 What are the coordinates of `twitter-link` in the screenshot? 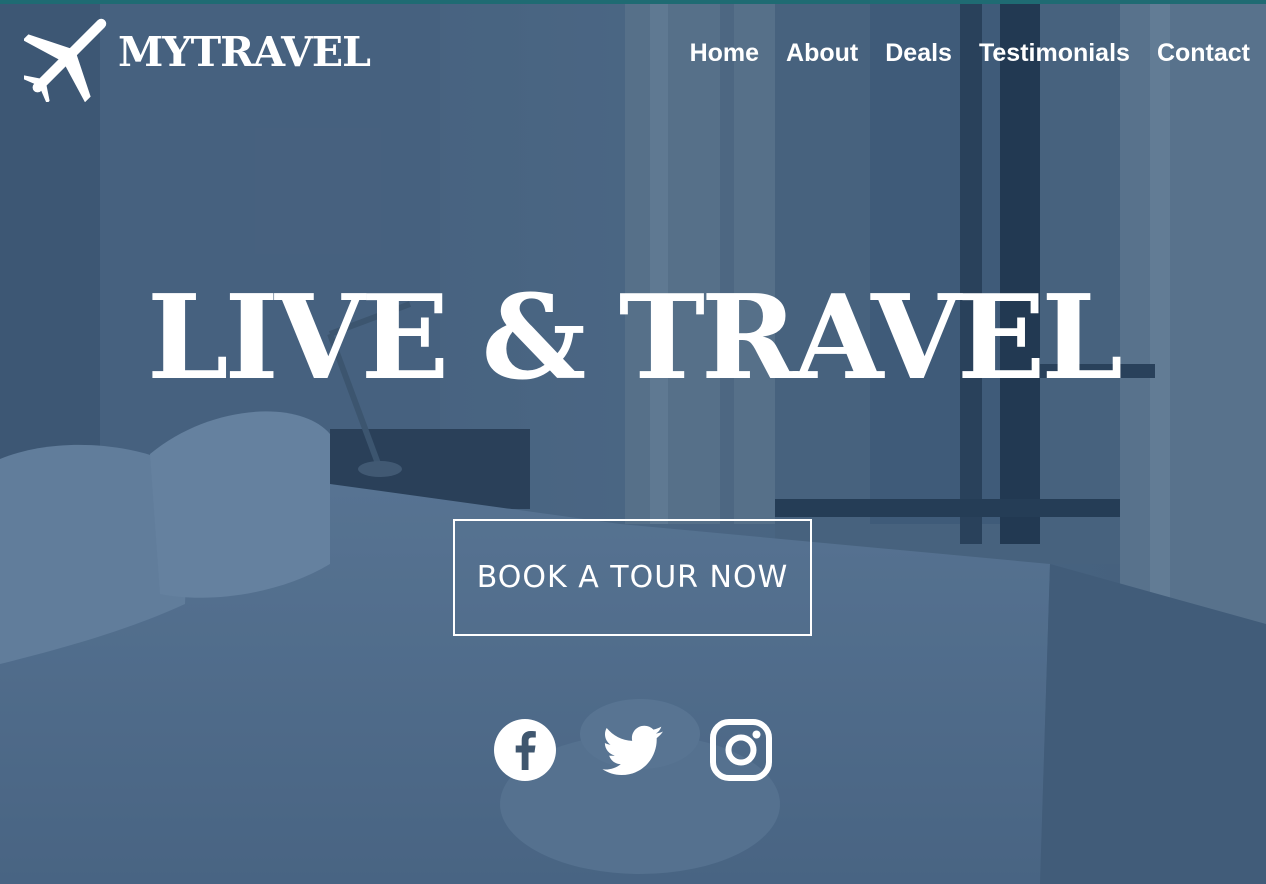 It's located at (633, 750).